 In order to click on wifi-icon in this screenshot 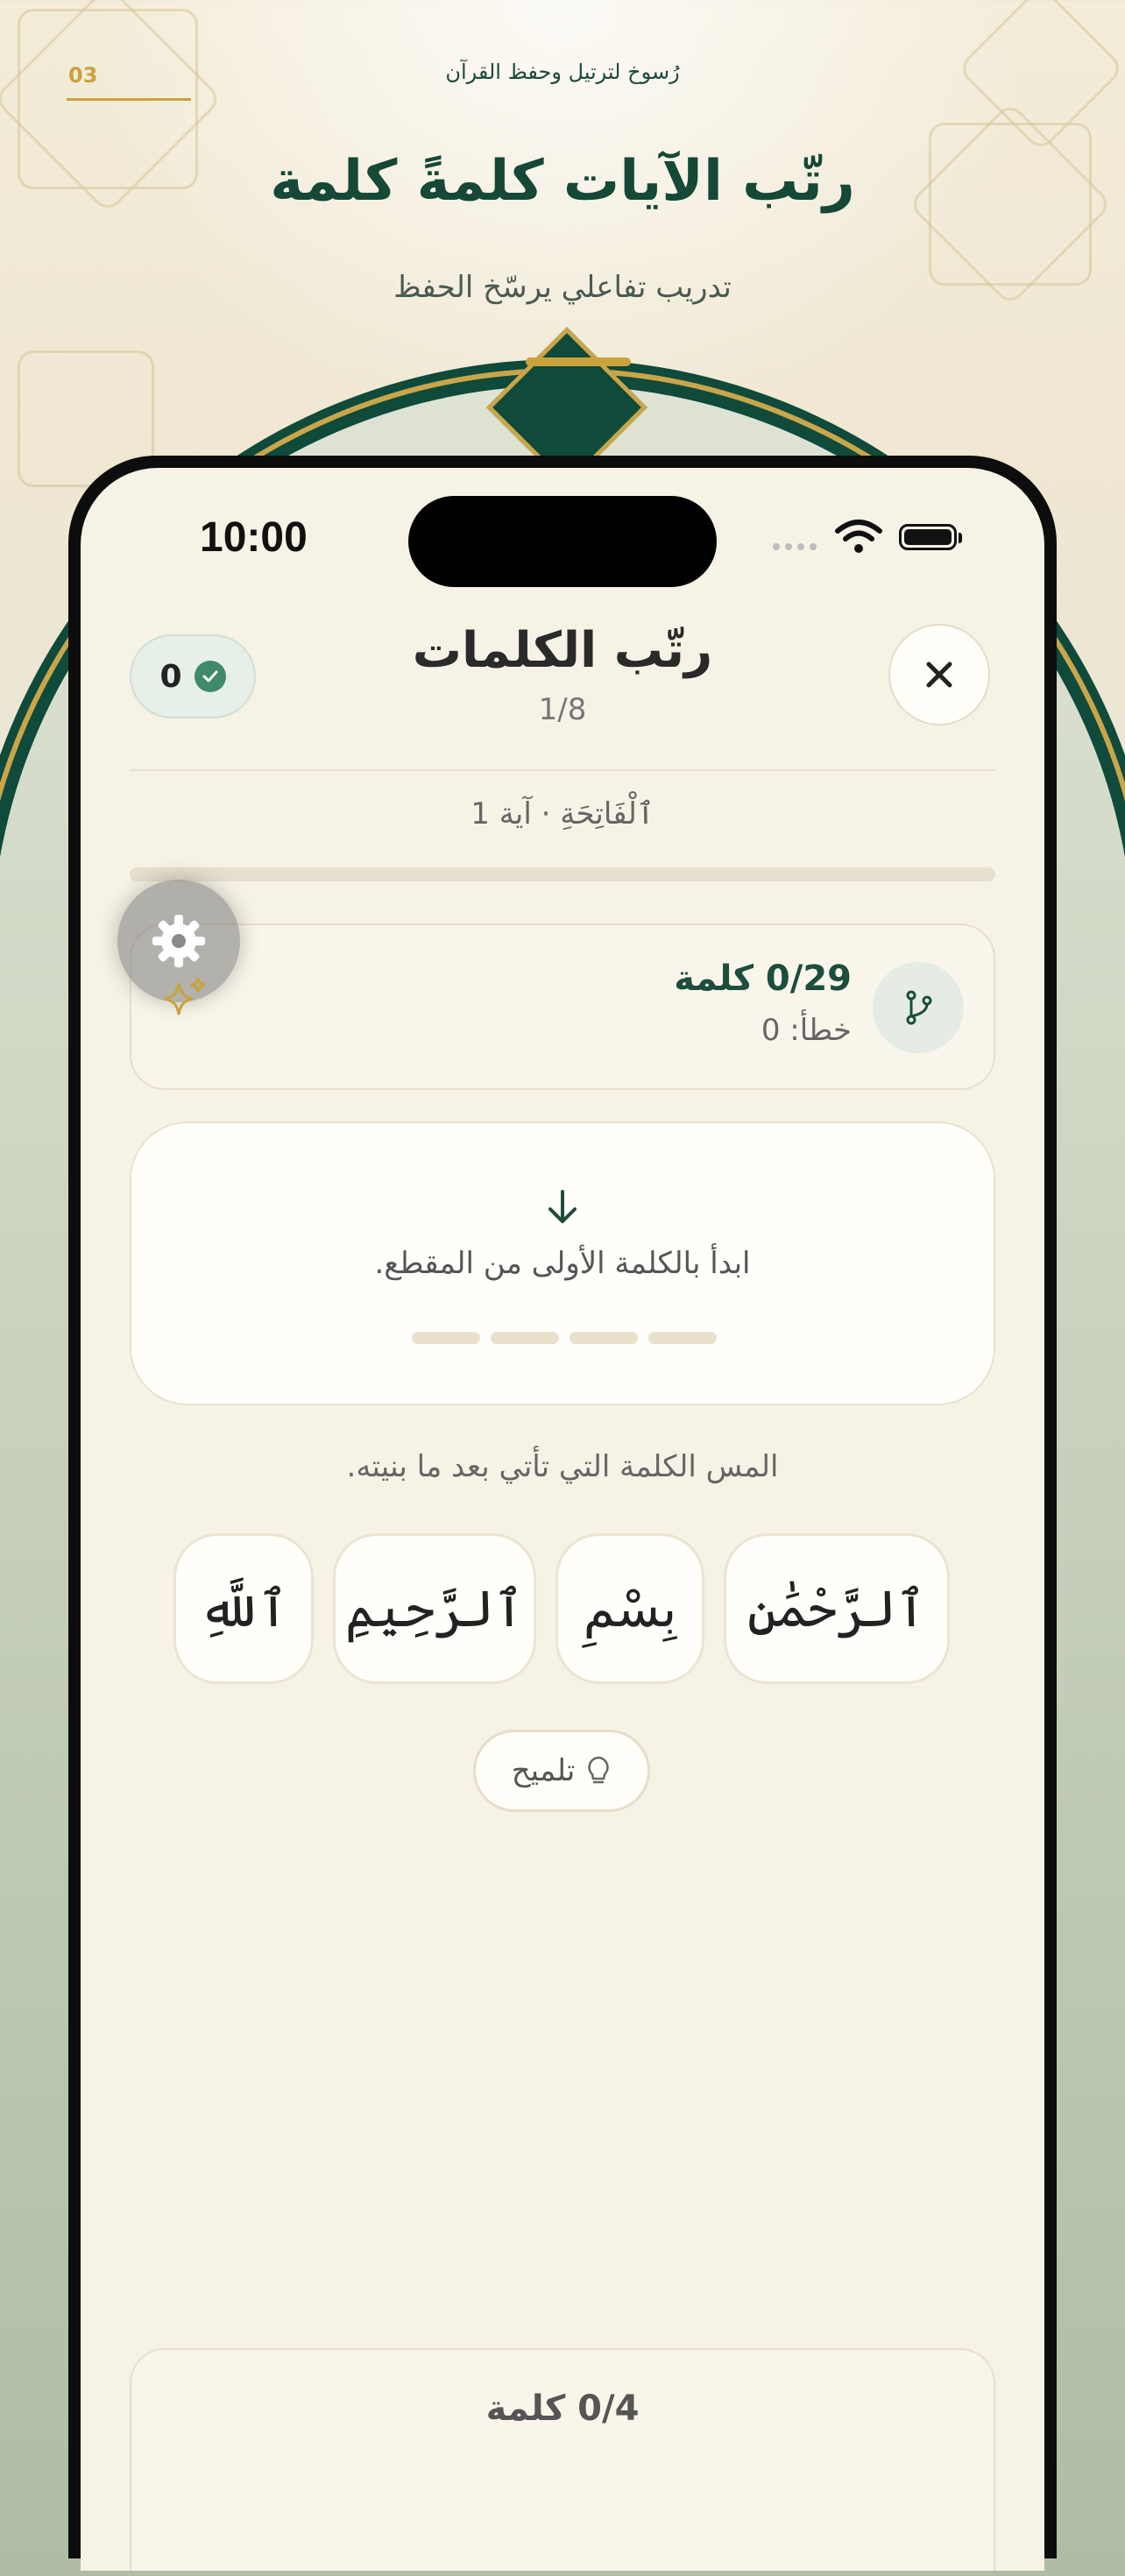, I will do `click(858, 536)`.